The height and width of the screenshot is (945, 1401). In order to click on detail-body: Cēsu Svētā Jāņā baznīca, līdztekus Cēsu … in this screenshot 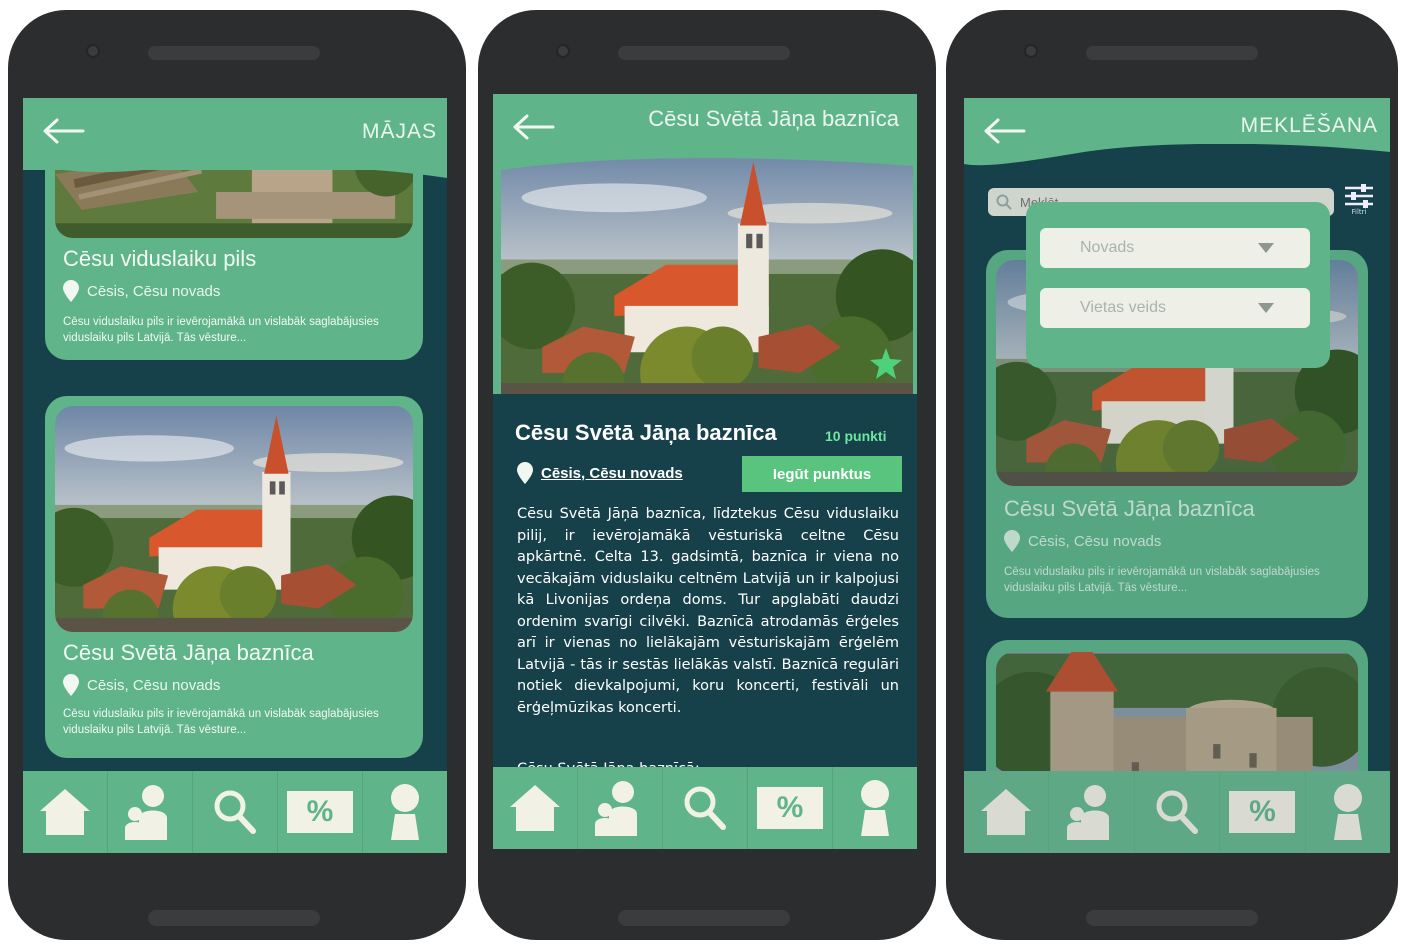, I will do `click(708, 611)`.